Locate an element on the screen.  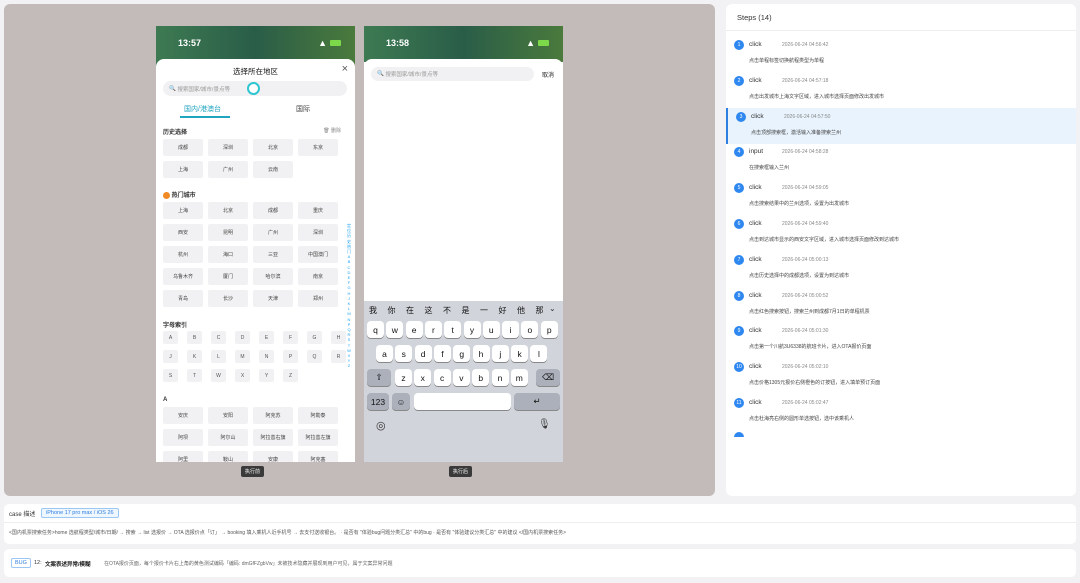
history-city: 东京 is located at coordinates (318, 147).